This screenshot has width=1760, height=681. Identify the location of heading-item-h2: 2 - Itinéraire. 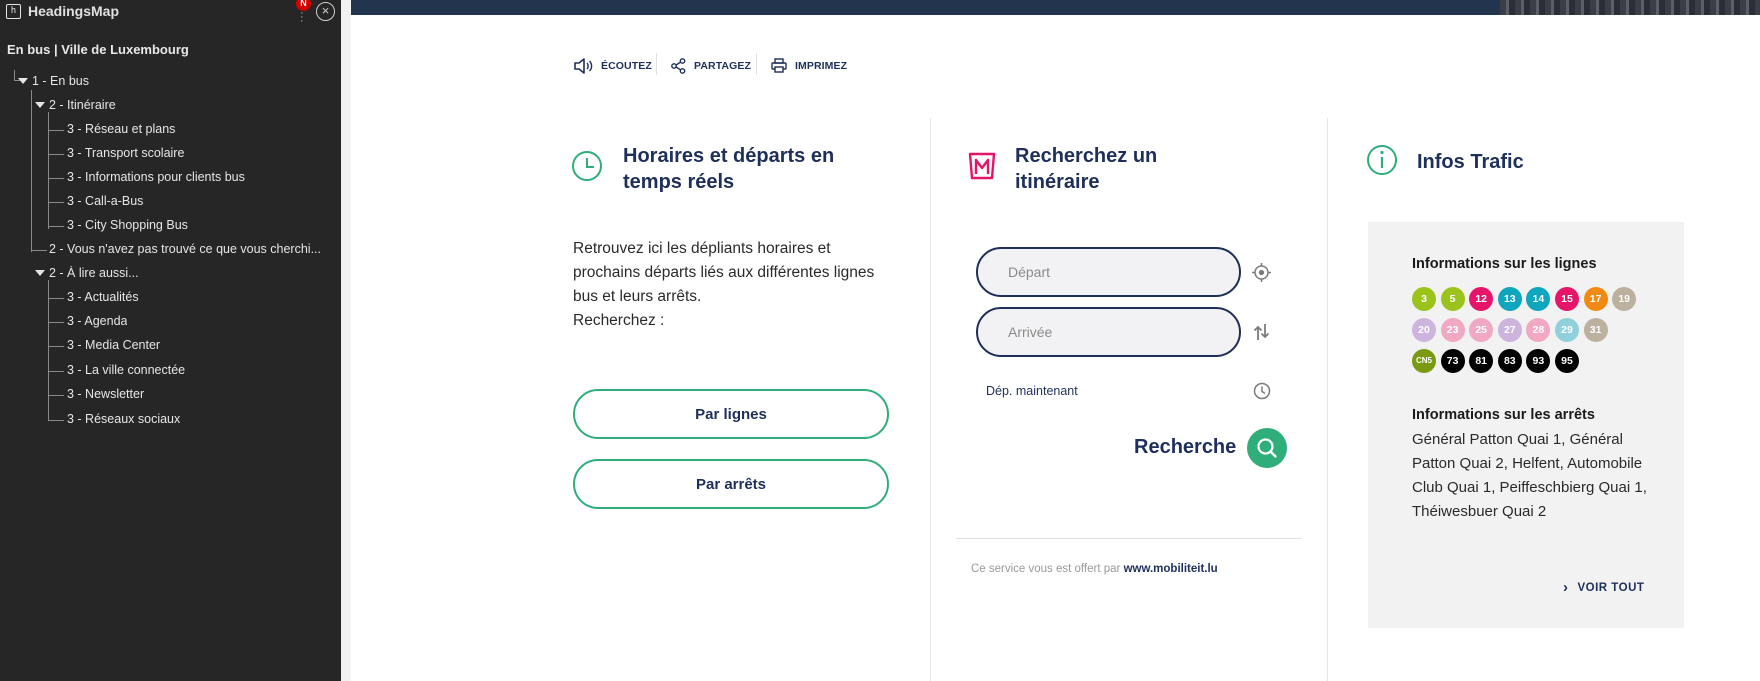
(82, 105).